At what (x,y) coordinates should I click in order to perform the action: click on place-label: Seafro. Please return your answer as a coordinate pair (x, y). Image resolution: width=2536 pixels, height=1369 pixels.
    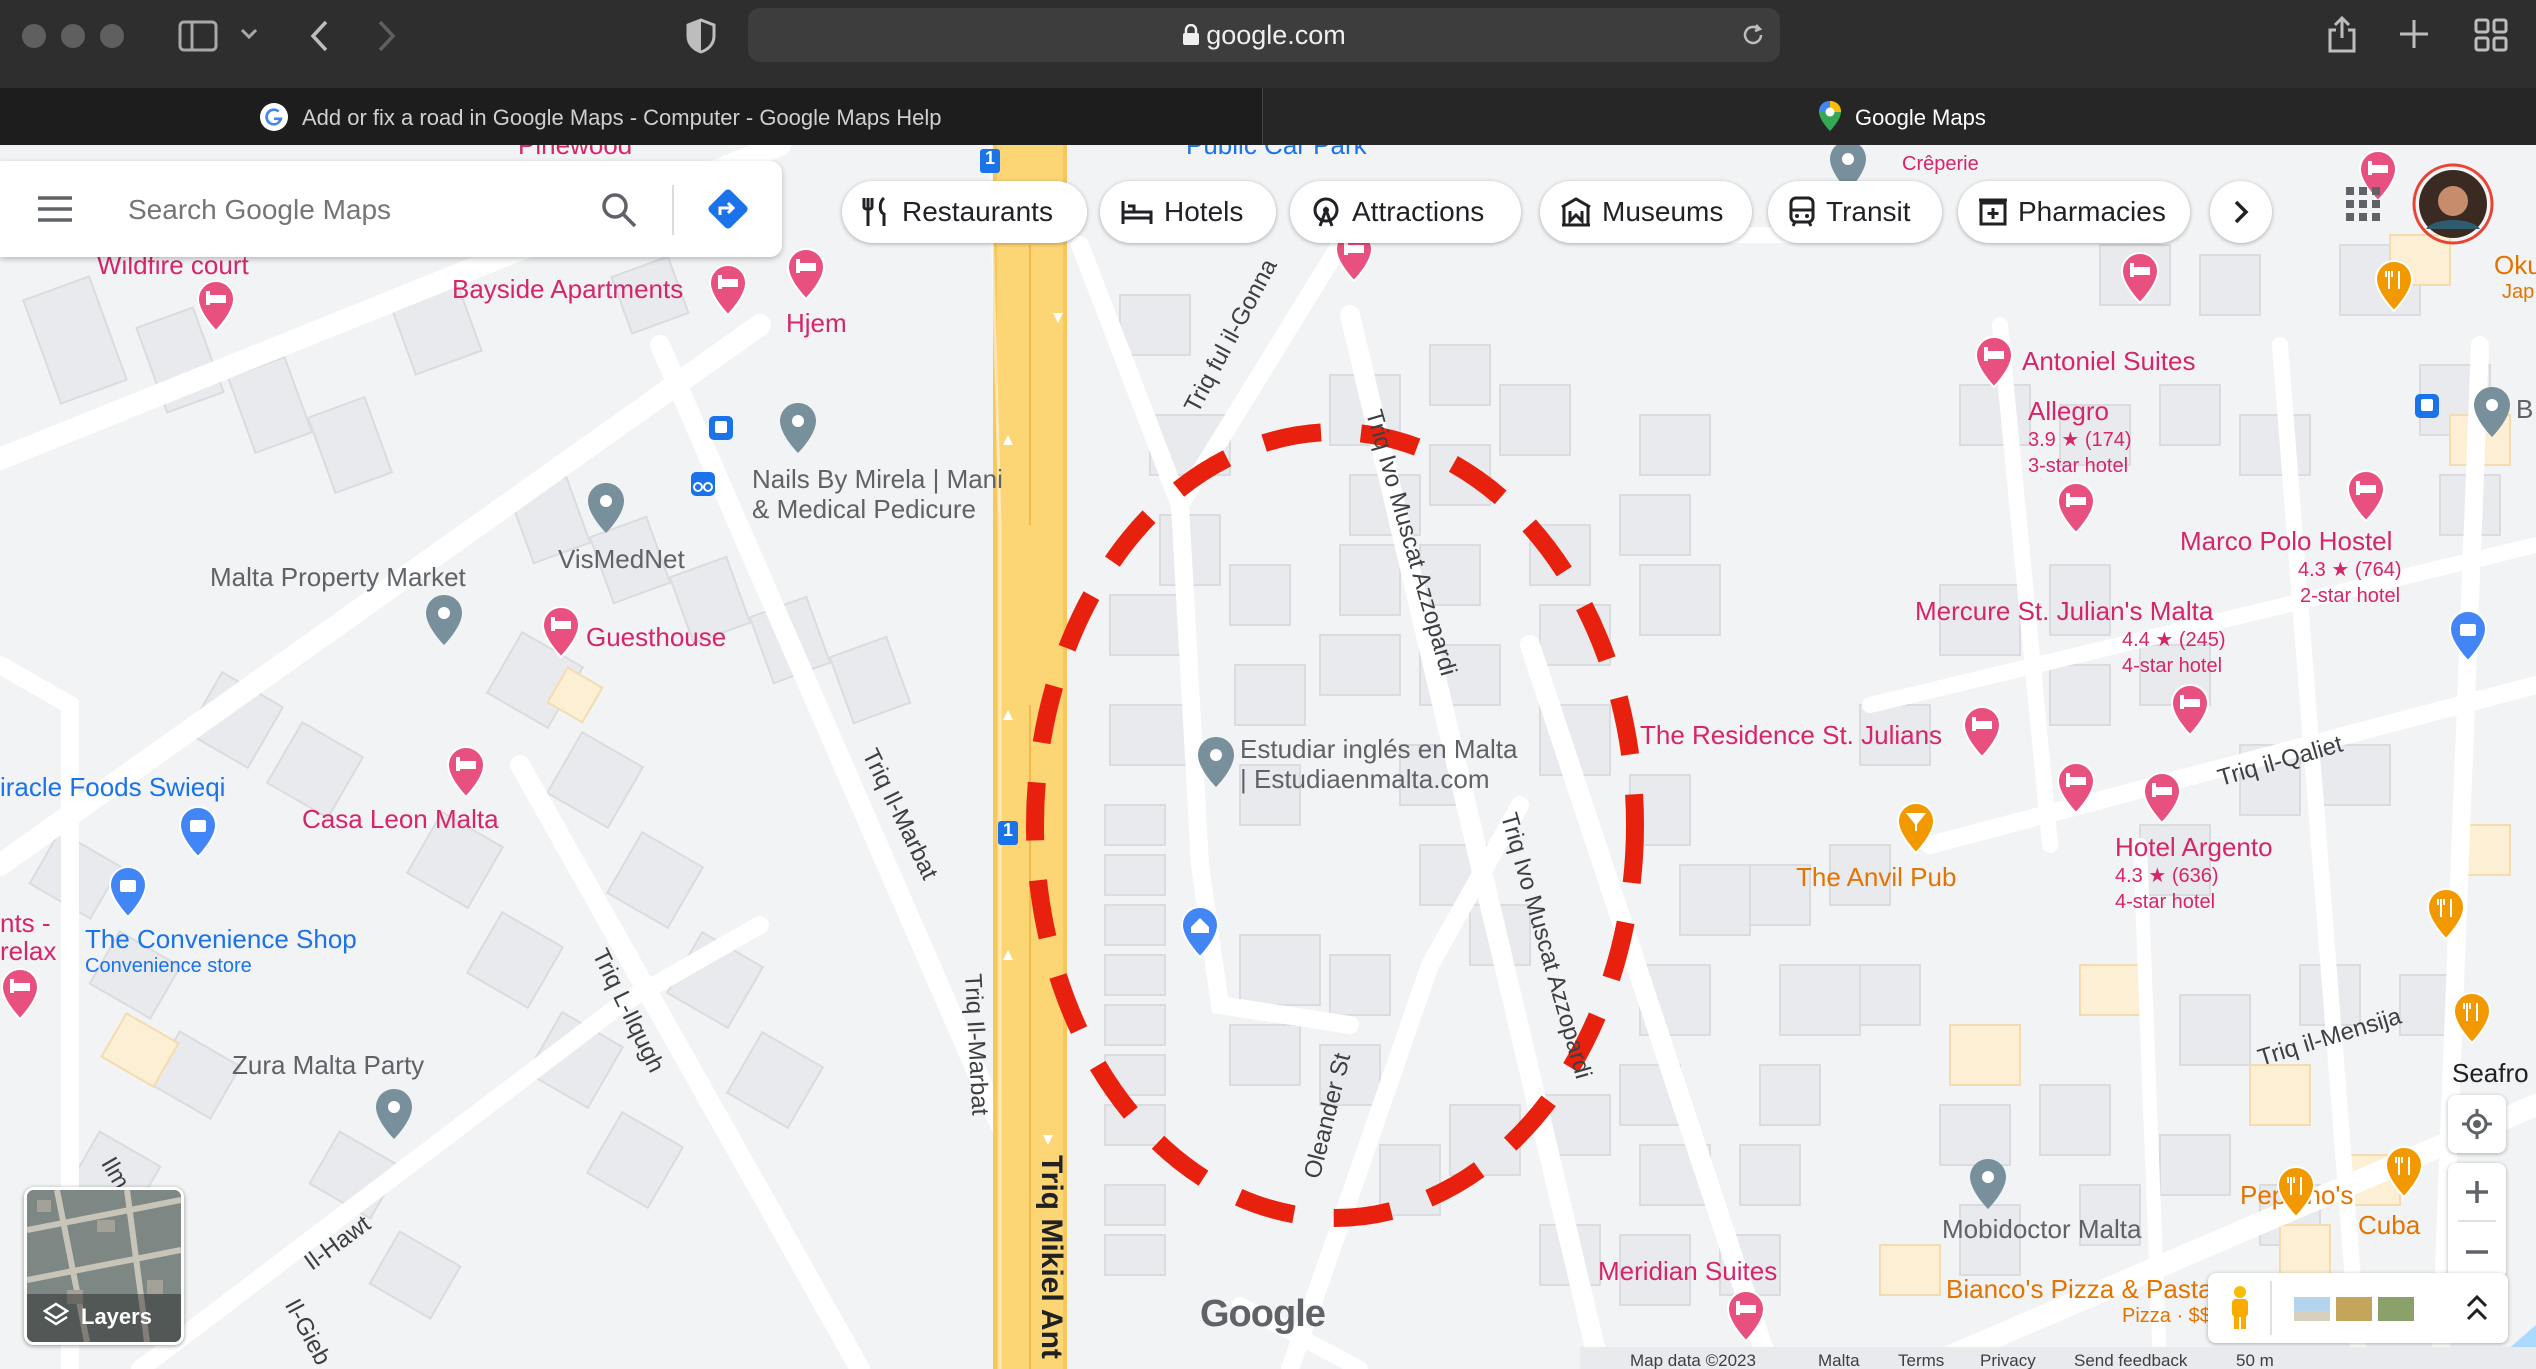
    Looking at the image, I should click on (2490, 1073).